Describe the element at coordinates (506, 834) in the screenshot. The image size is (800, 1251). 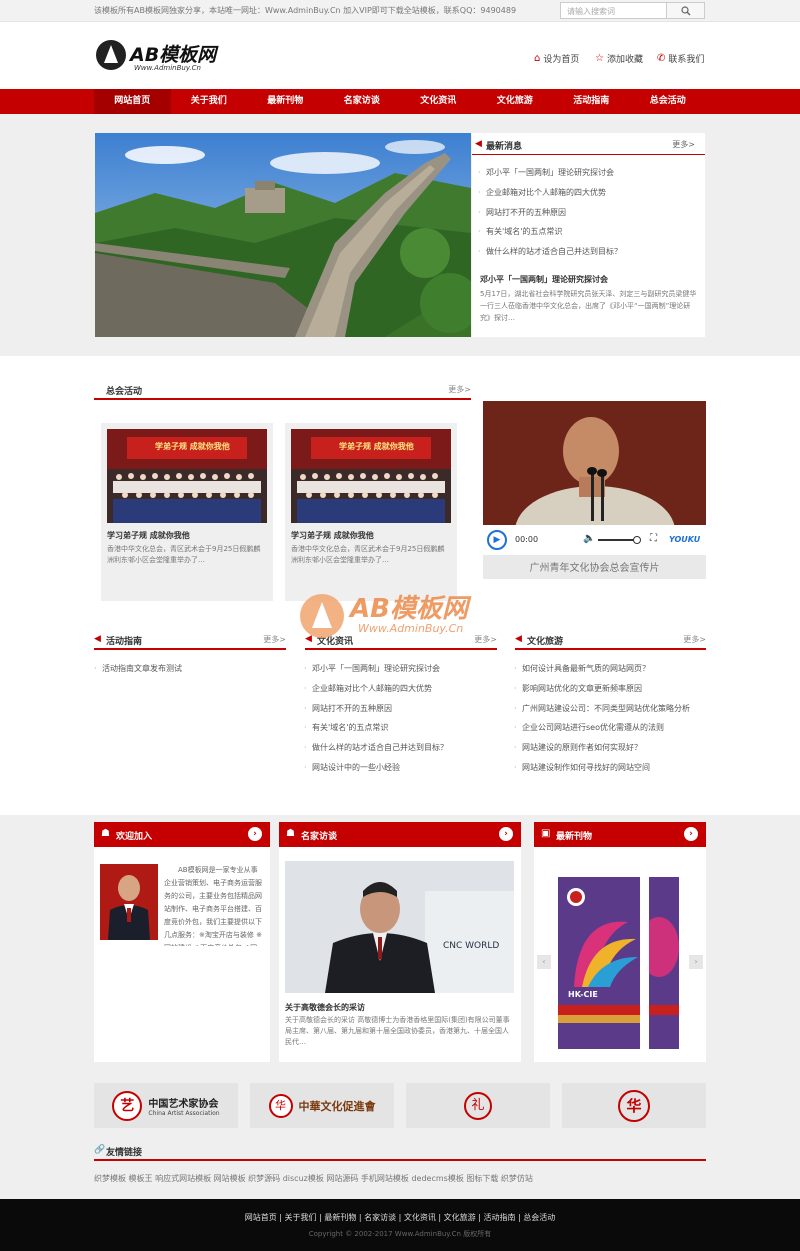
I see `interview-more-arrow: ›` at that location.